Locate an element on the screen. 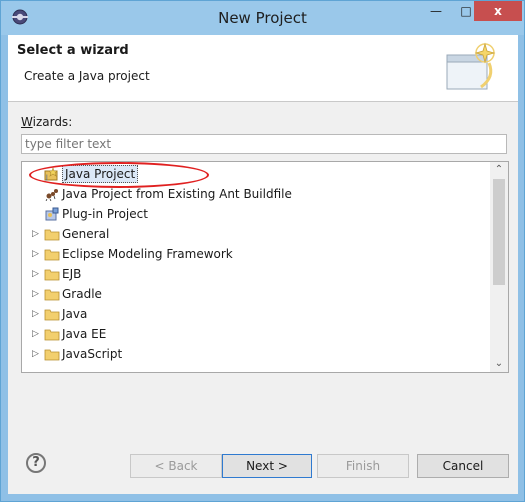  help-button: ? is located at coordinates (36, 463).